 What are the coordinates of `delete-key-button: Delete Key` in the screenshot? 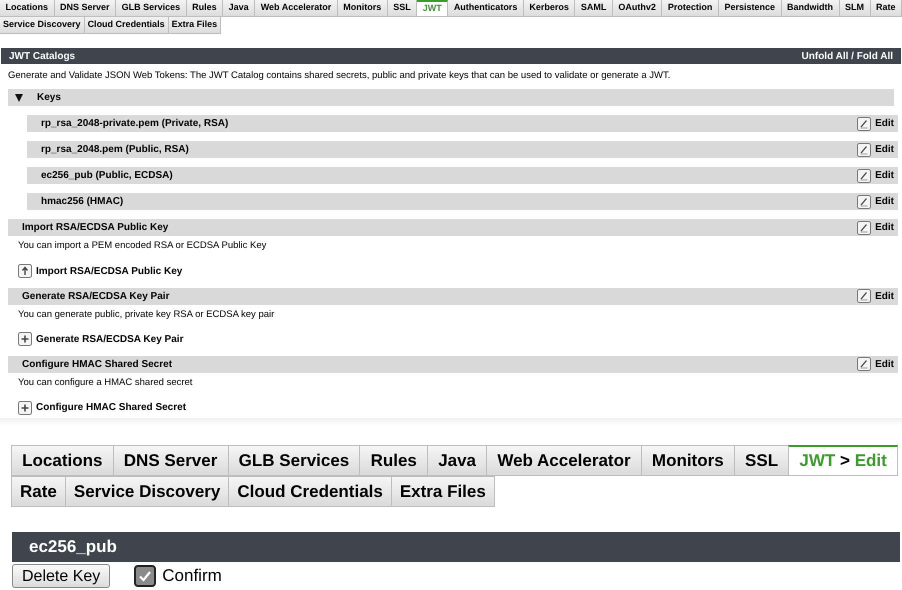 It's located at (61, 576).